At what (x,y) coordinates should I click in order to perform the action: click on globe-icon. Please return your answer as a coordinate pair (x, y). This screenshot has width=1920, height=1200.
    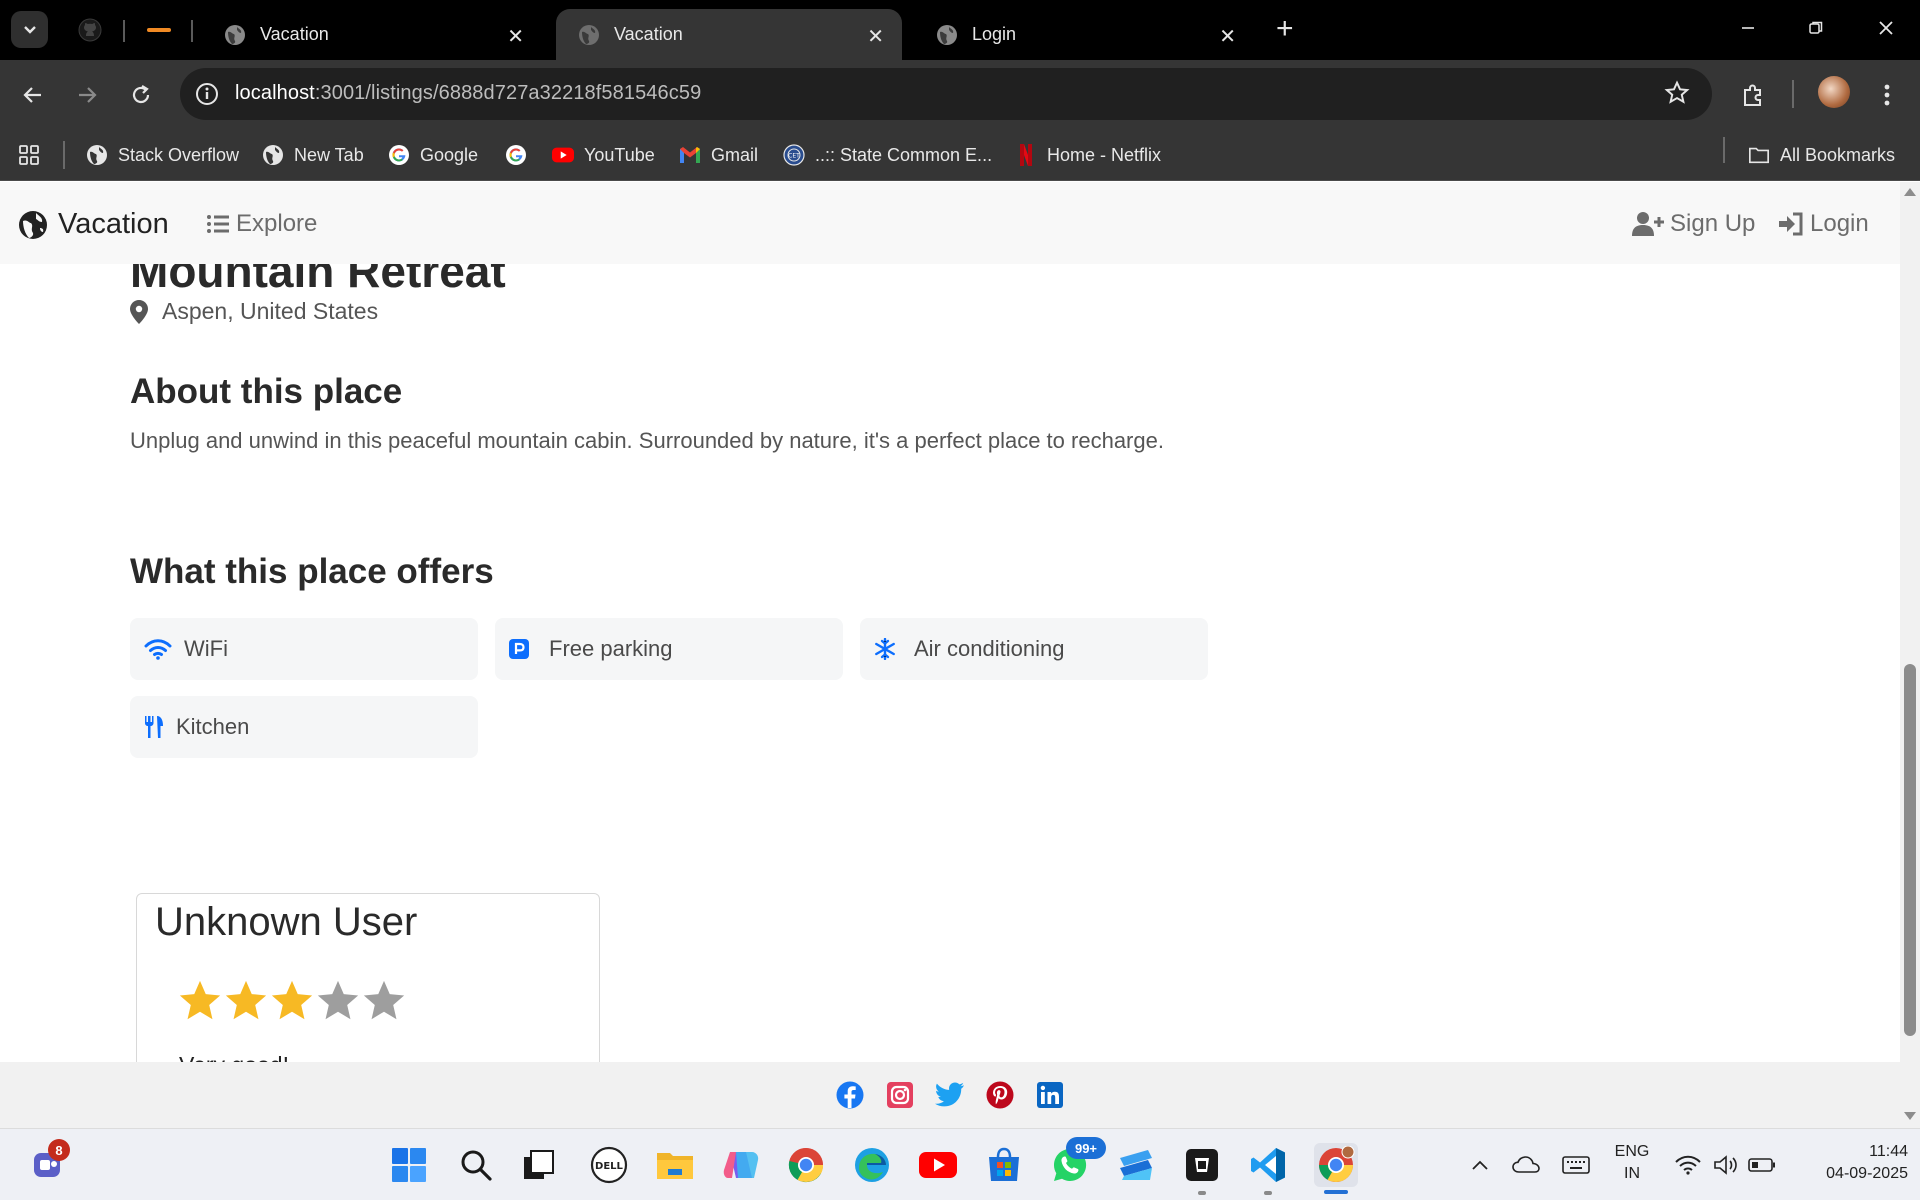
    Looking at the image, I should click on (947, 34).